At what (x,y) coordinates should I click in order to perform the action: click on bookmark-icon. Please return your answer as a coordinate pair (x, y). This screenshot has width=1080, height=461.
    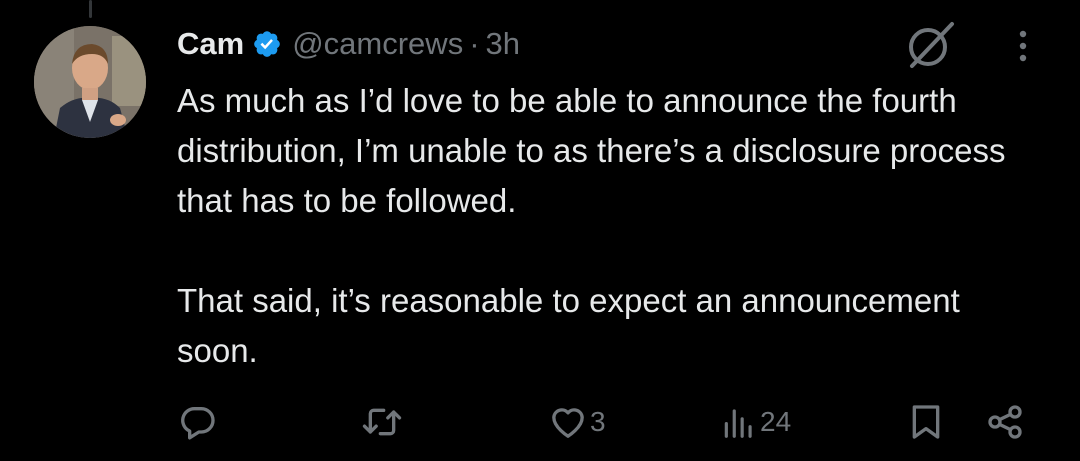
    Looking at the image, I should click on (926, 422).